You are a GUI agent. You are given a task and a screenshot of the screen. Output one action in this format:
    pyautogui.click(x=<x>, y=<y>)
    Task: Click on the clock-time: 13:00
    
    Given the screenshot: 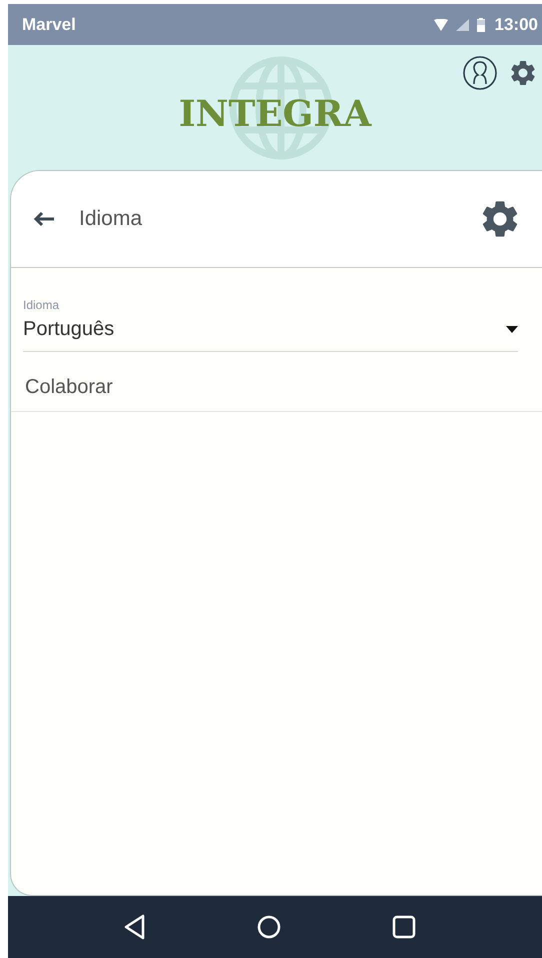 What is the action you would take?
    pyautogui.click(x=516, y=24)
    